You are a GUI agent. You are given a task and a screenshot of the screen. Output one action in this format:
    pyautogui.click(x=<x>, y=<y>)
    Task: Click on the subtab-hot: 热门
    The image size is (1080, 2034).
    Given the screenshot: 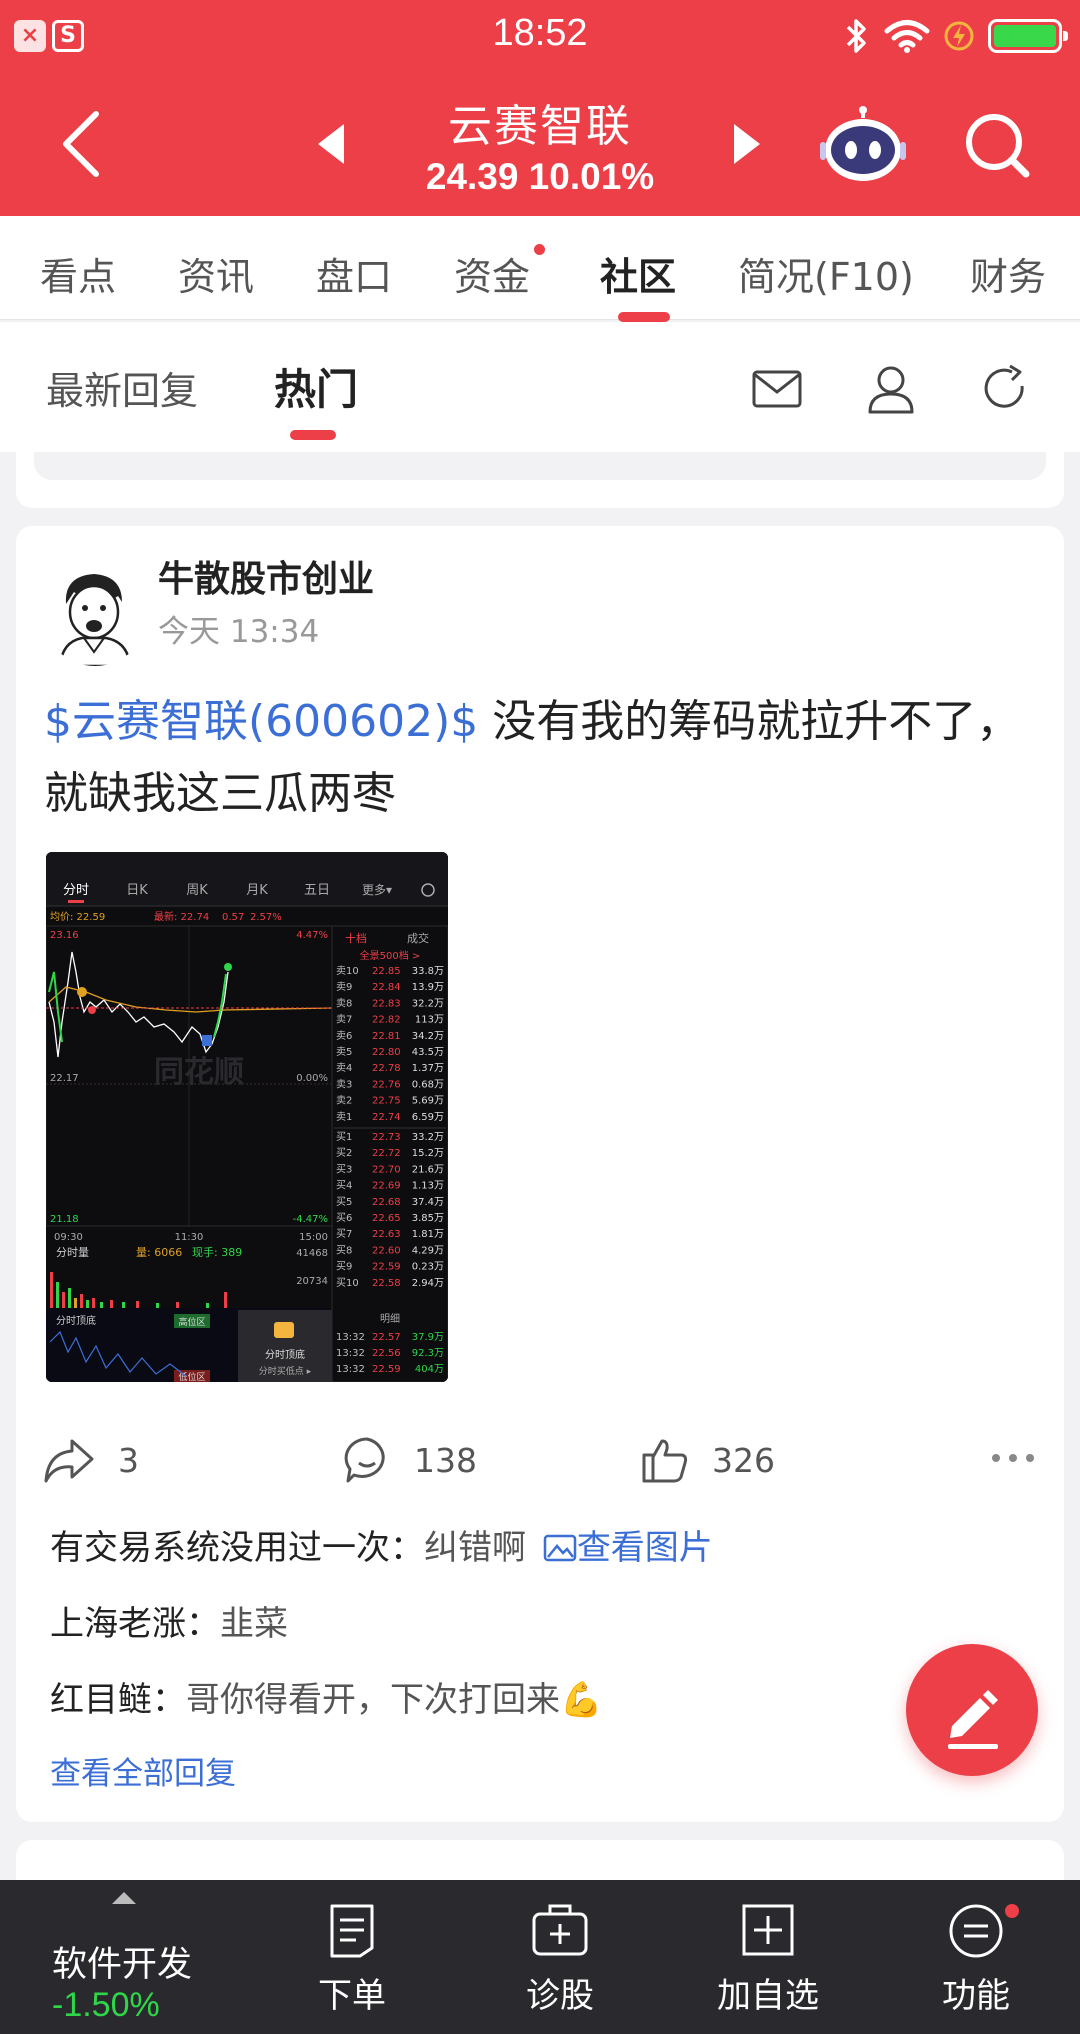 What is the action you would take?
    pyautogui.click(x=316, y=386)
    